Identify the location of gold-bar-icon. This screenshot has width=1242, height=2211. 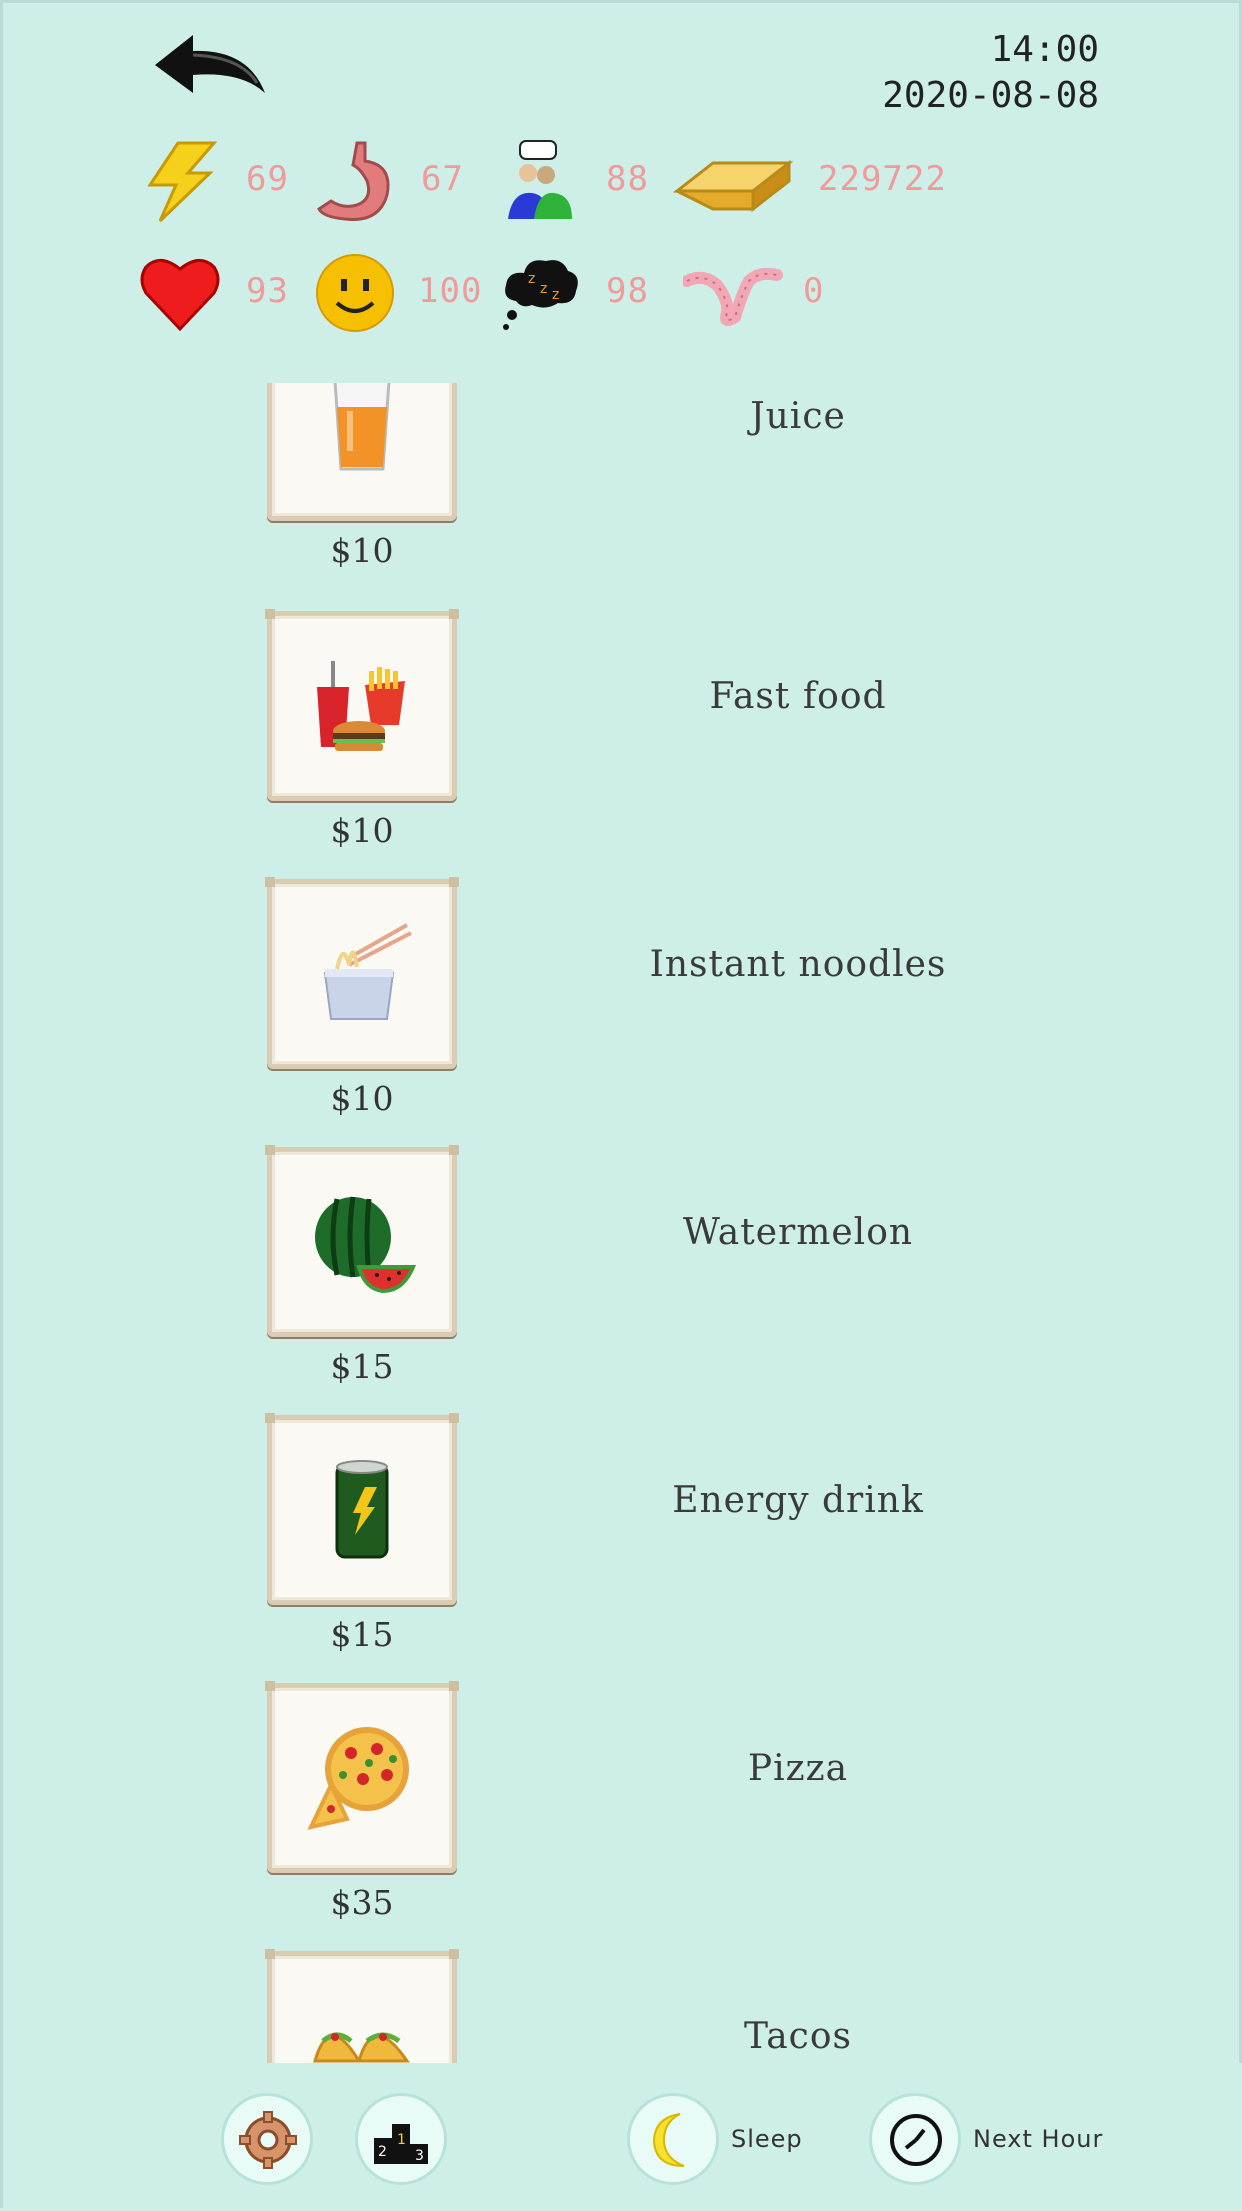
(733, 186).